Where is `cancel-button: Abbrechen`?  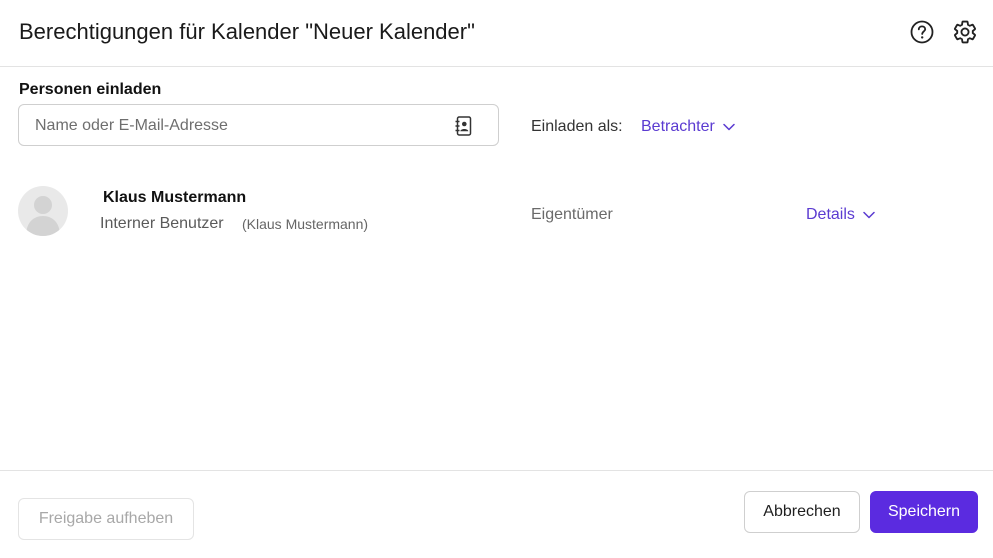
cancel-button: Abbrechen is located at coordinates (802, 512).